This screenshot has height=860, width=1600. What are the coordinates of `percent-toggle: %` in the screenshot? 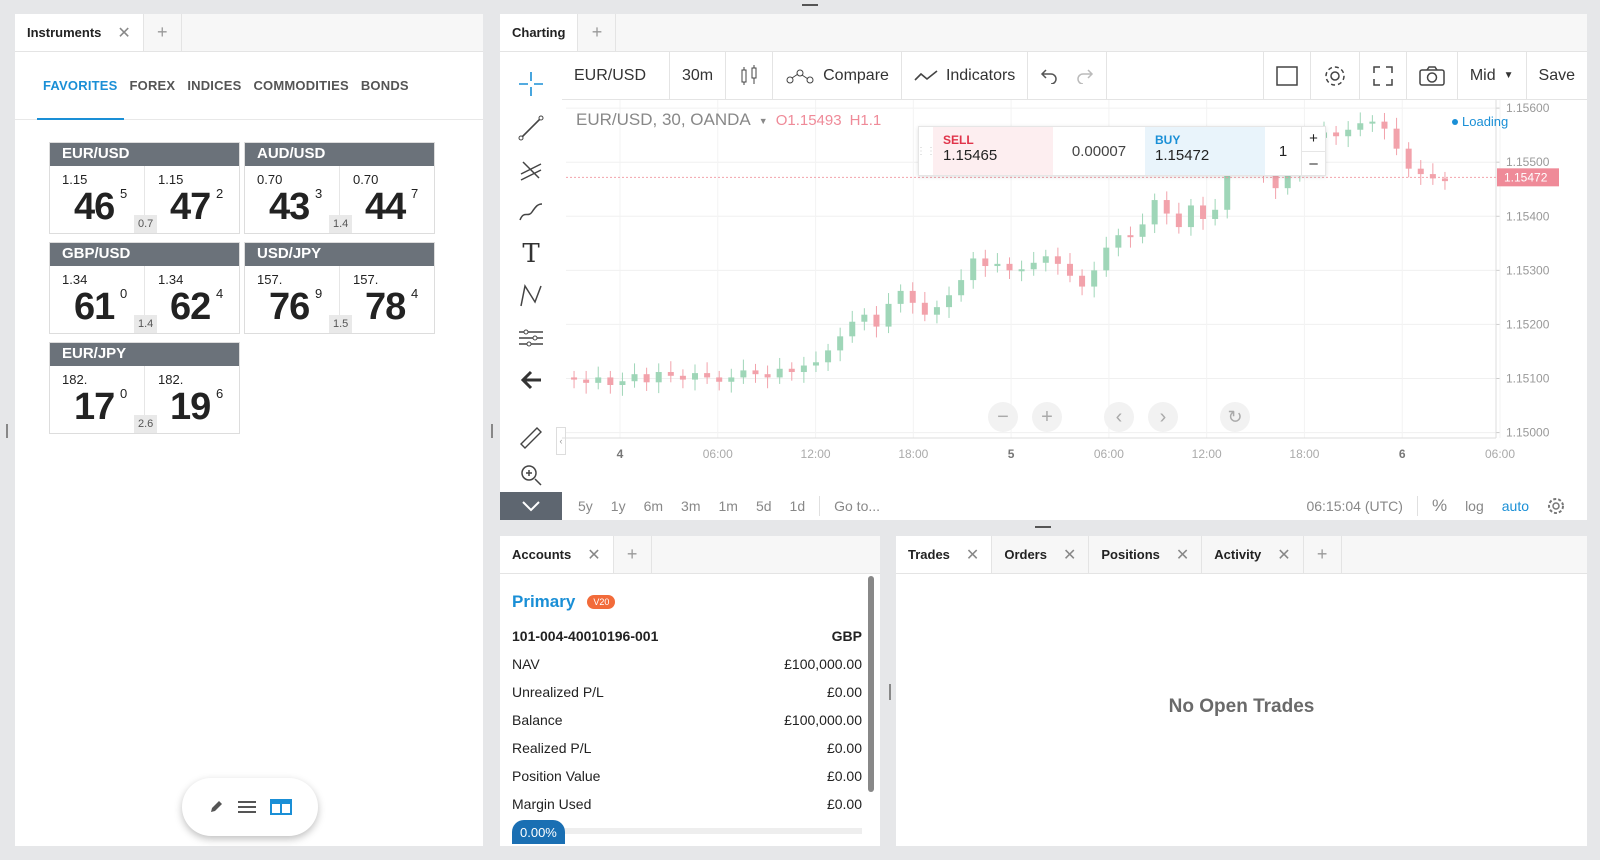 It's located at (1439, 506).